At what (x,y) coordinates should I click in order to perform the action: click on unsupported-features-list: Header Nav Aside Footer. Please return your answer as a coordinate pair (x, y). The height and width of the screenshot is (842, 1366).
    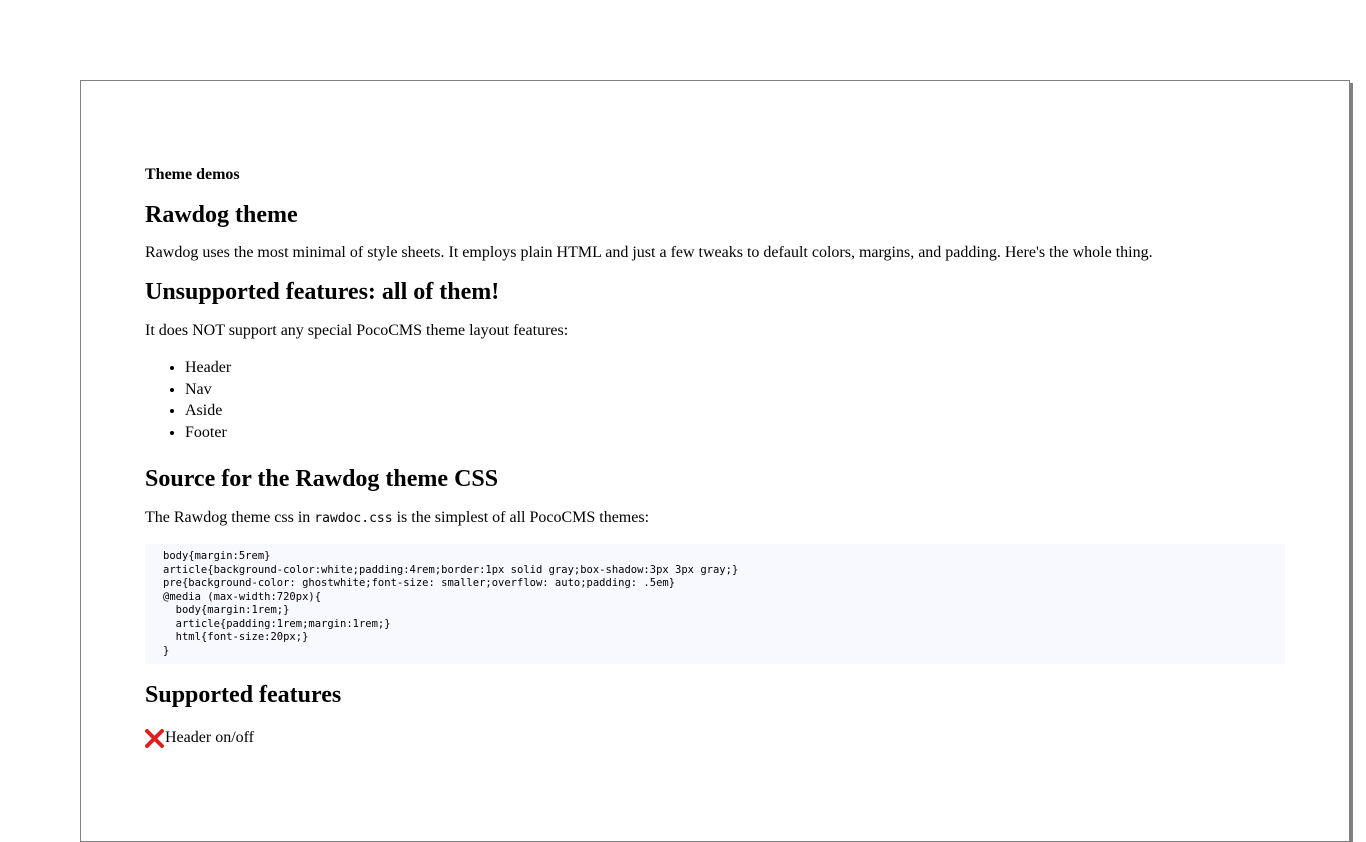
    Looking at the image, I should click on (715, 400).